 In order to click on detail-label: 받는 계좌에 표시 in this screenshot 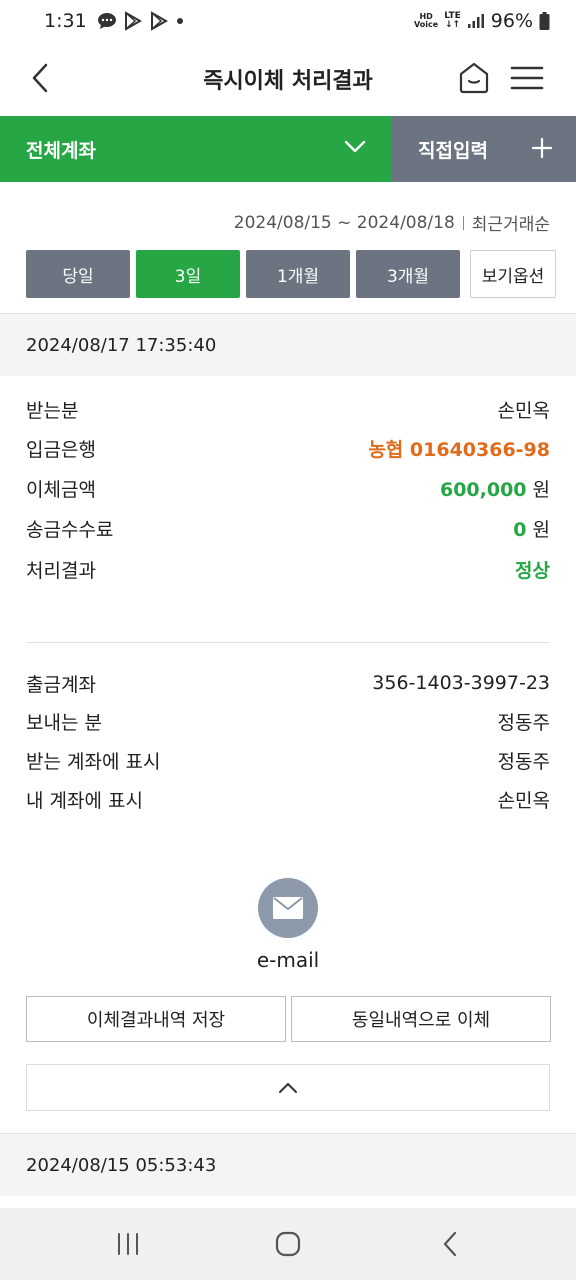, I will do `click(93, 761)`.